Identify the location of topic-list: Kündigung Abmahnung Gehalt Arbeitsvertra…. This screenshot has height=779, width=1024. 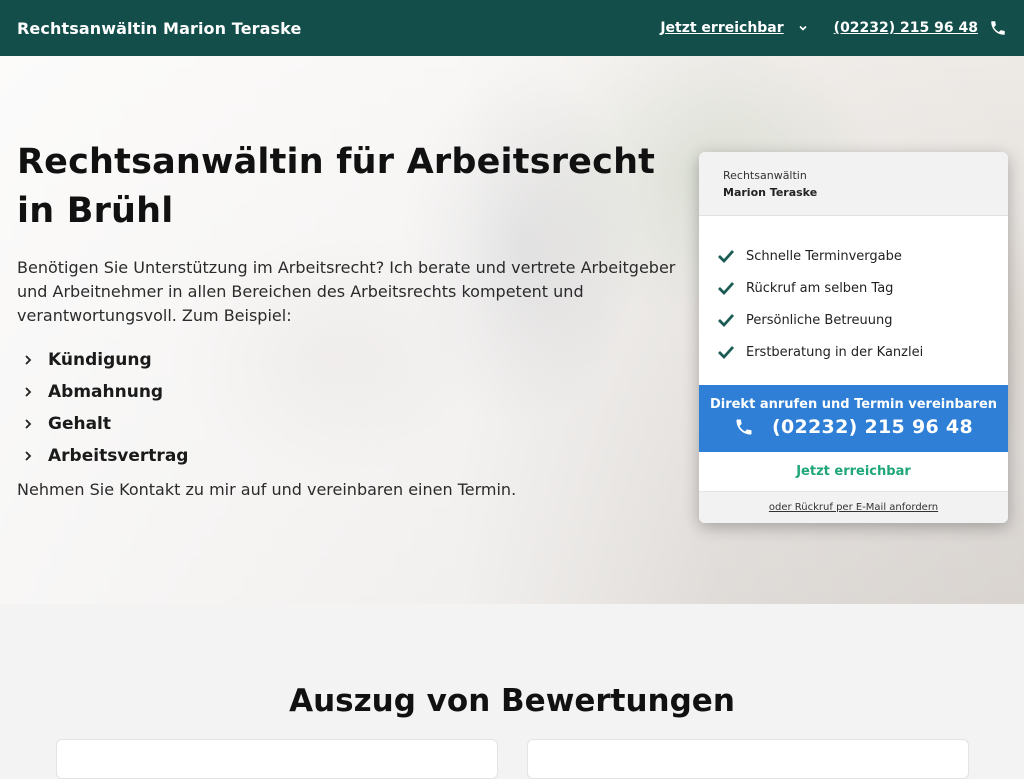
(105, 408).